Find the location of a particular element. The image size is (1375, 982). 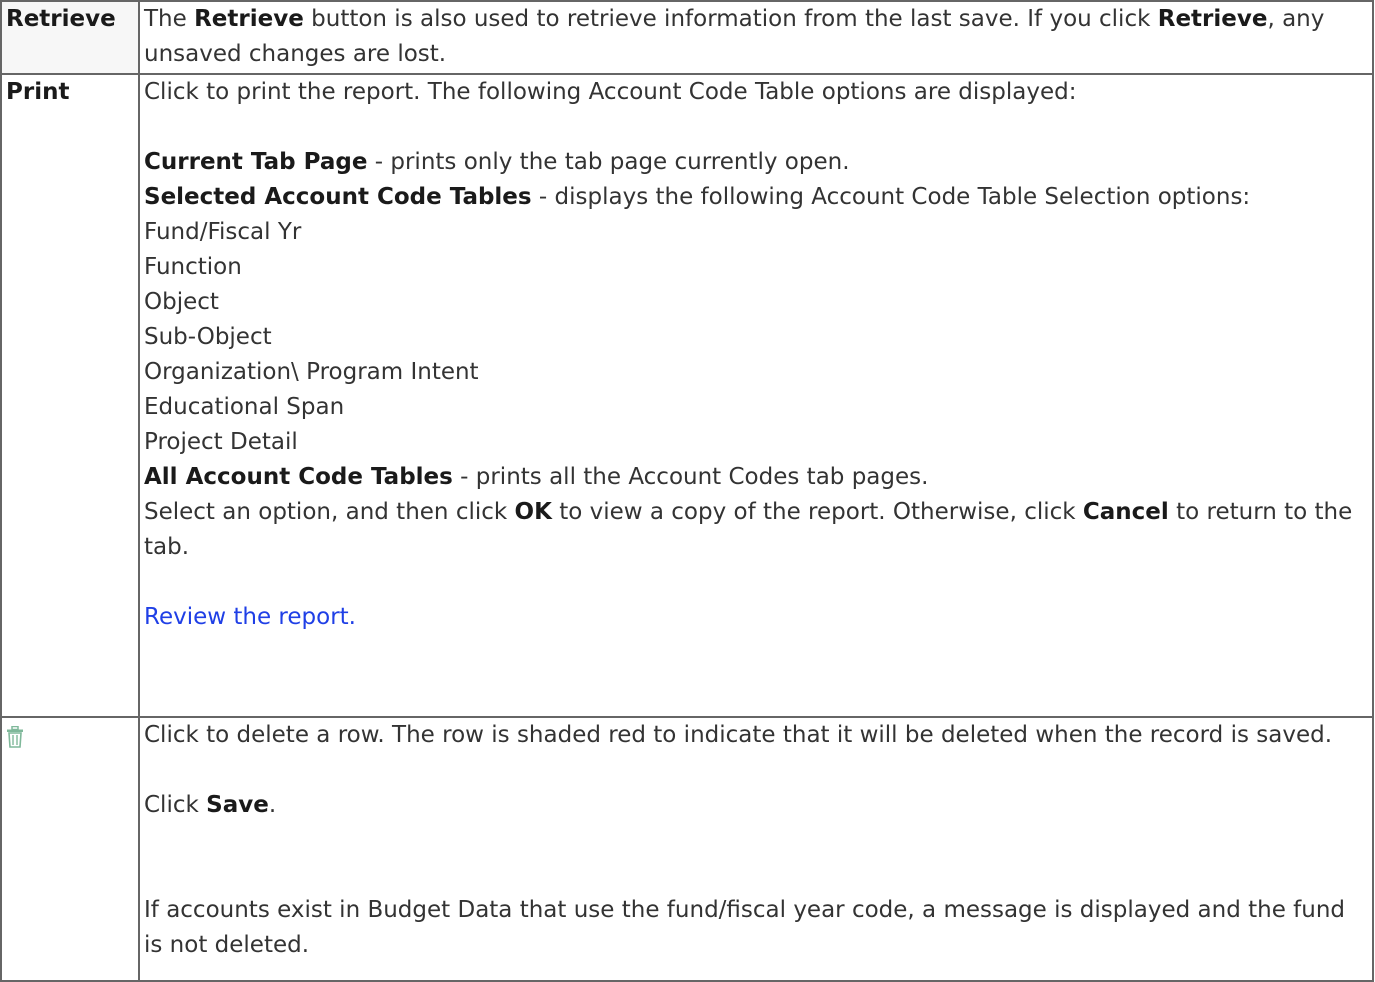

instr-text: Select an option, and then click is located at coordinates (329, 512).